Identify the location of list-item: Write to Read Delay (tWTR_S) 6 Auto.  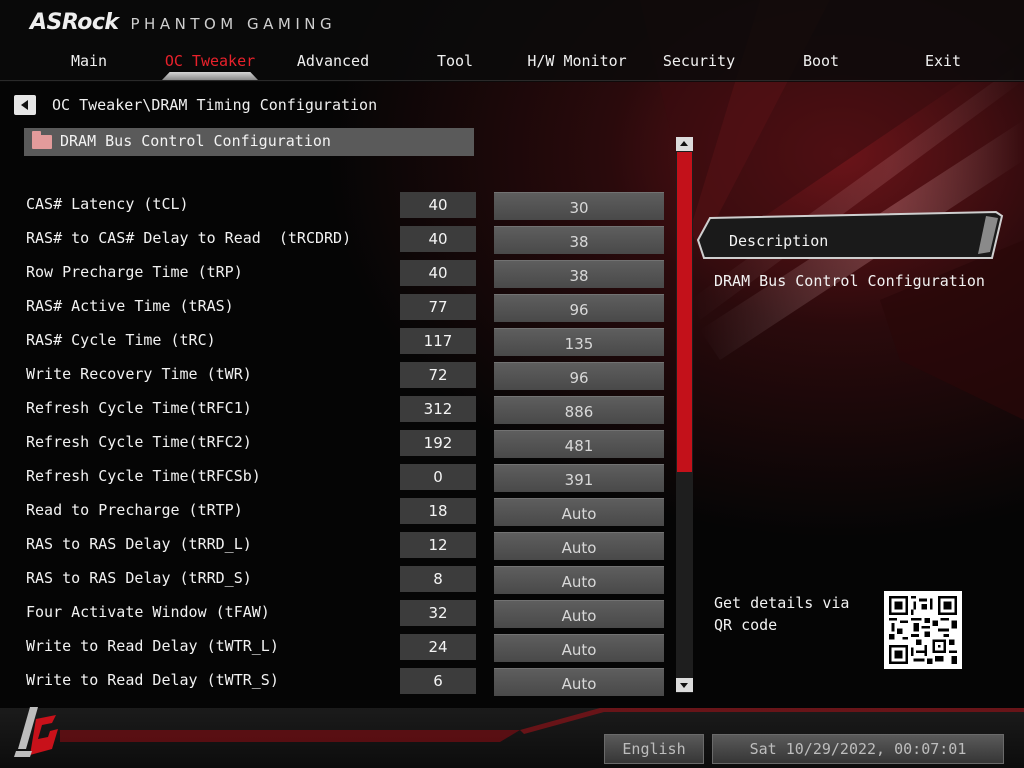
(335, 682).